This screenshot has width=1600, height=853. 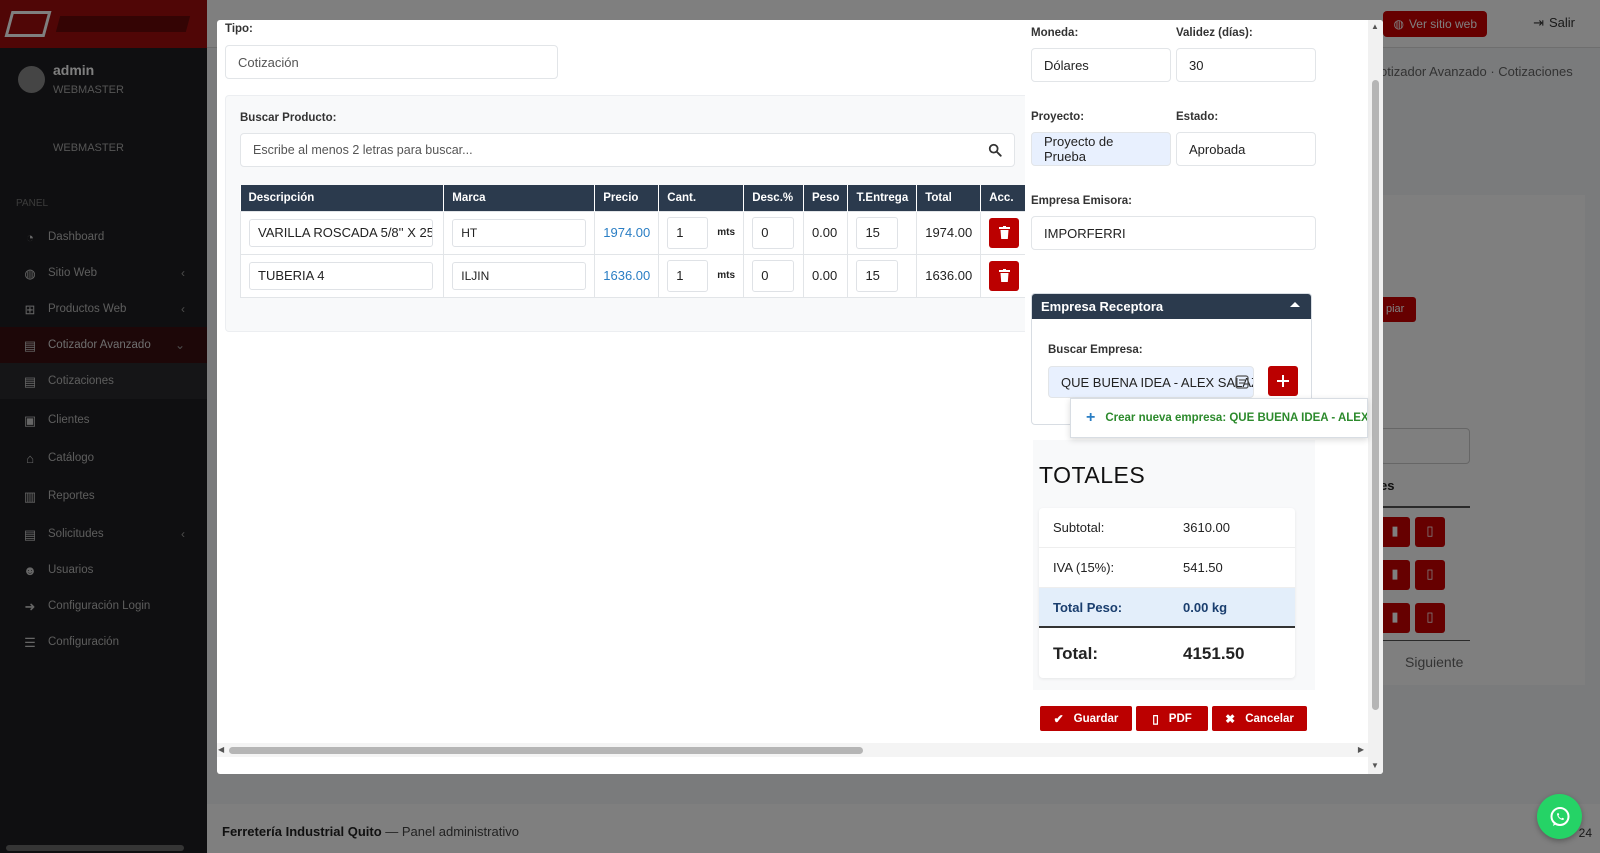 What do you see at coordinates (1269, 718) in the screenshot?
I see `cancelar-label: Cancelar` at bounding box center [1269, 718].